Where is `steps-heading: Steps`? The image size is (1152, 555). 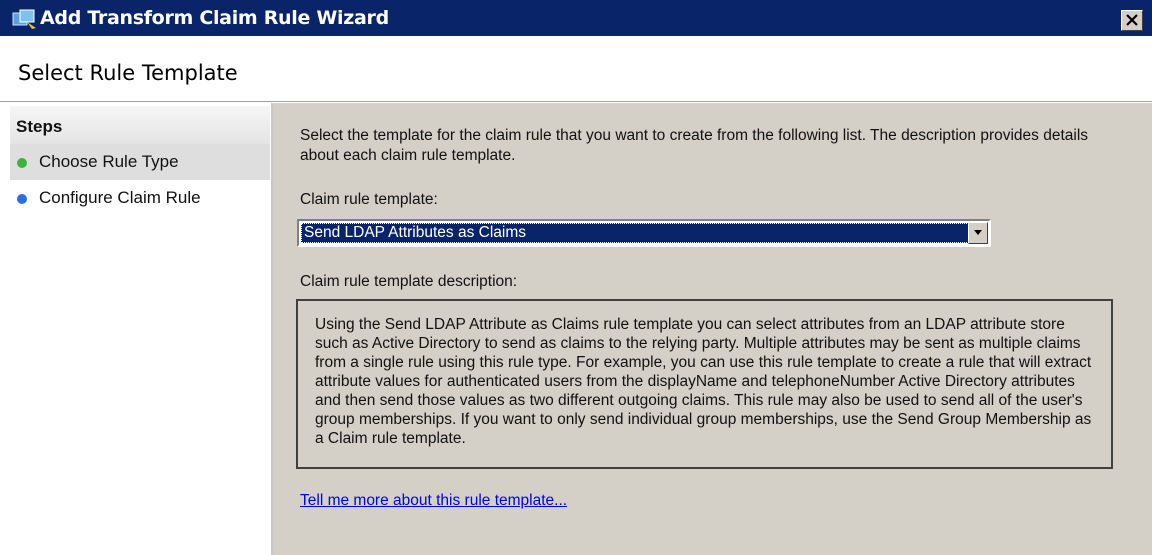
steps-heading: Steps is located at coordinates (140, 125).